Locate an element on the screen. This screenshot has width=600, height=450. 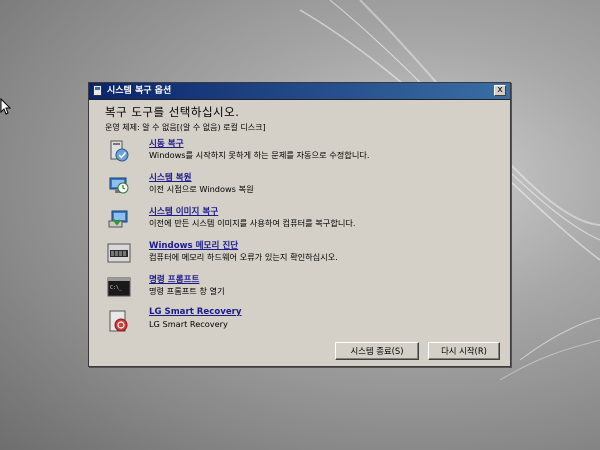
system-image-recovery-icon is located at coordinates (118, 219).